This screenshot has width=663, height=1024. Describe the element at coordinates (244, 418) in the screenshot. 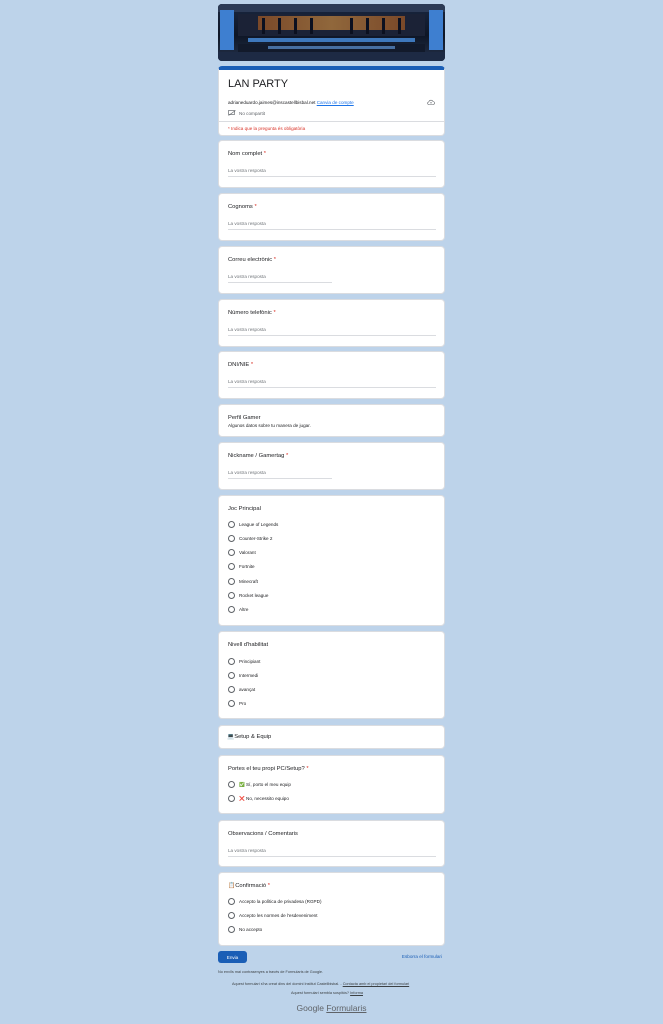

I see `section-title: Perfil Gamer` at that location.